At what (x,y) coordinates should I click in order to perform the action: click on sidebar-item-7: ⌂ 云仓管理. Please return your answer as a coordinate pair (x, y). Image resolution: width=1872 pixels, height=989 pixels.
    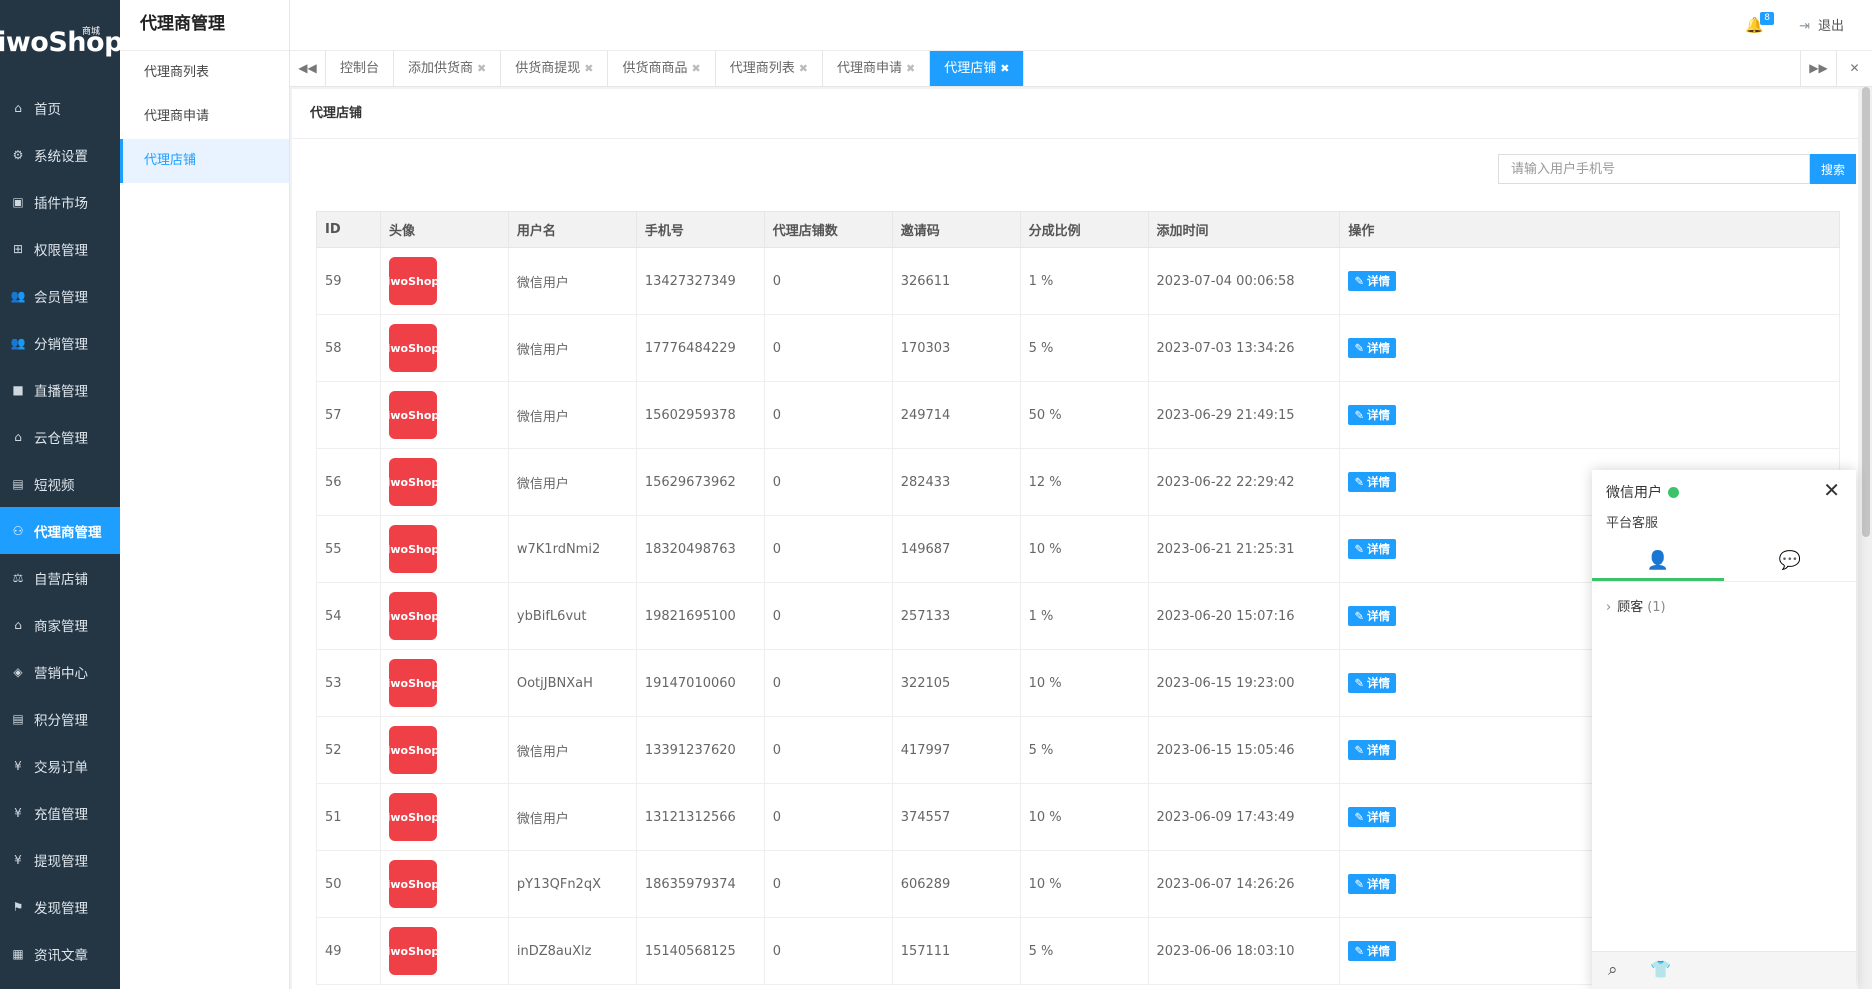
    Looking at the image, I should click on (60, 436).